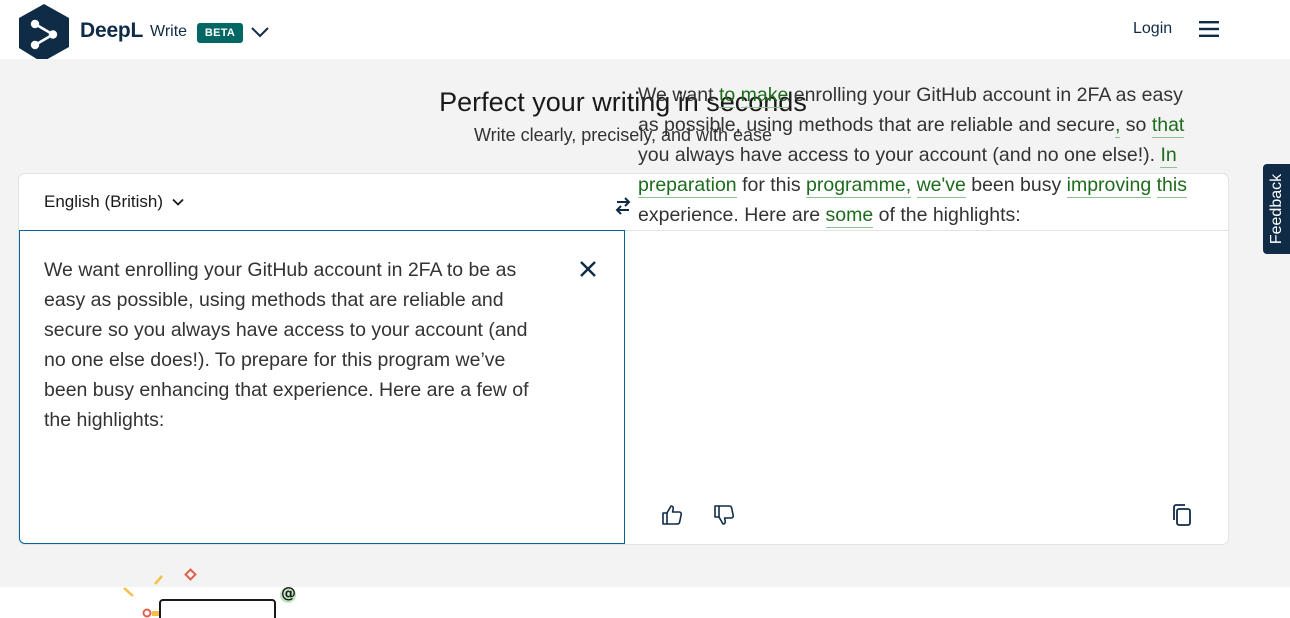  What do you see at coordinates (678, 95) in the screenshot?
I see `output-segment: We want` at bounding box center [678, 95].